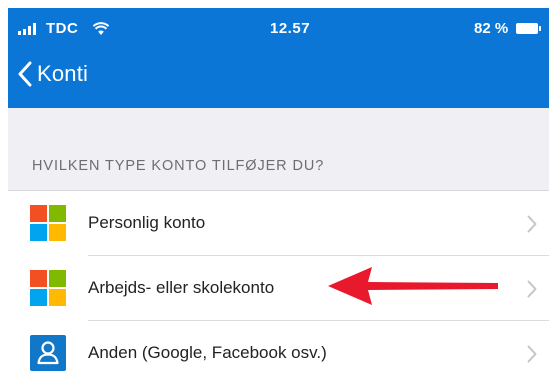 The image size is (555, 382). Describe the element at coordinates (147, 222) in the screenshot. I see `row-label: Personlig konto` at that location.